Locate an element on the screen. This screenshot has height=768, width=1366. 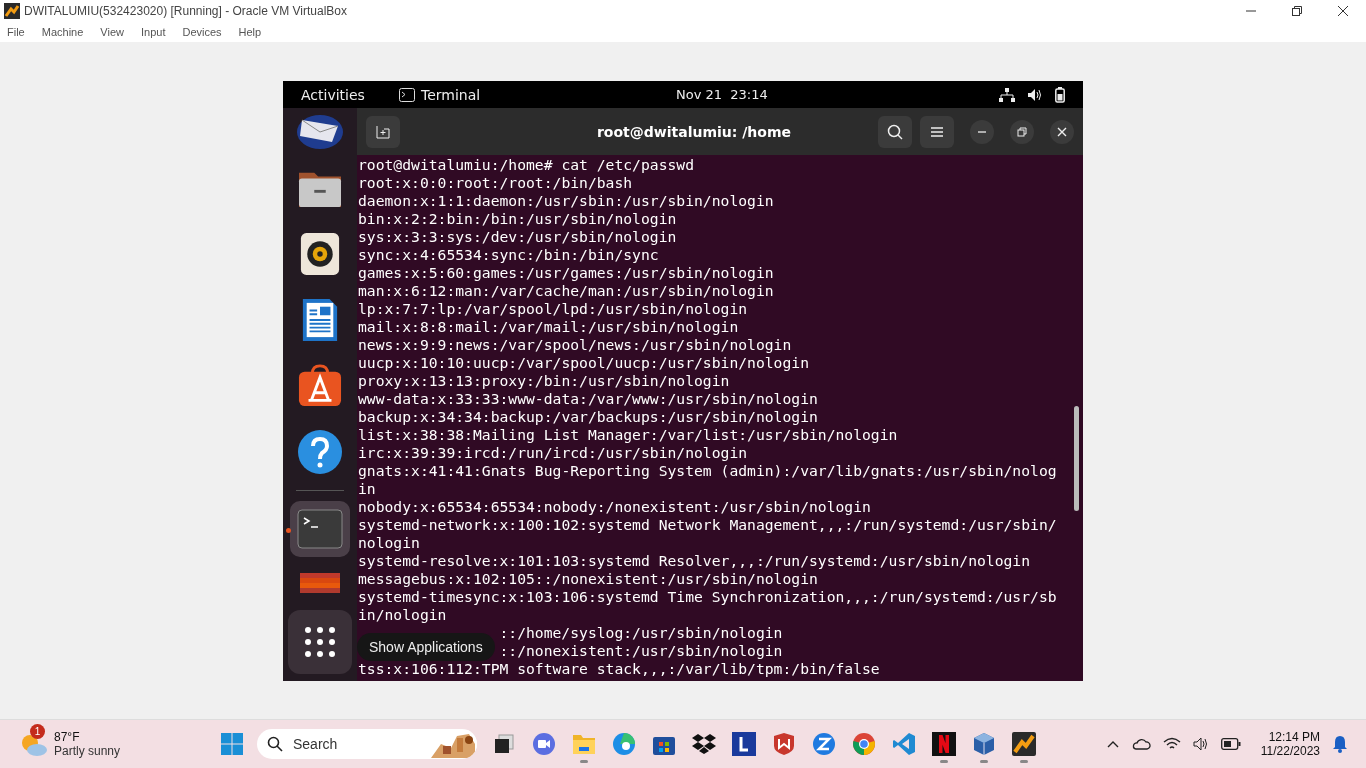
folder-icon is located at coordinates (584, 744).